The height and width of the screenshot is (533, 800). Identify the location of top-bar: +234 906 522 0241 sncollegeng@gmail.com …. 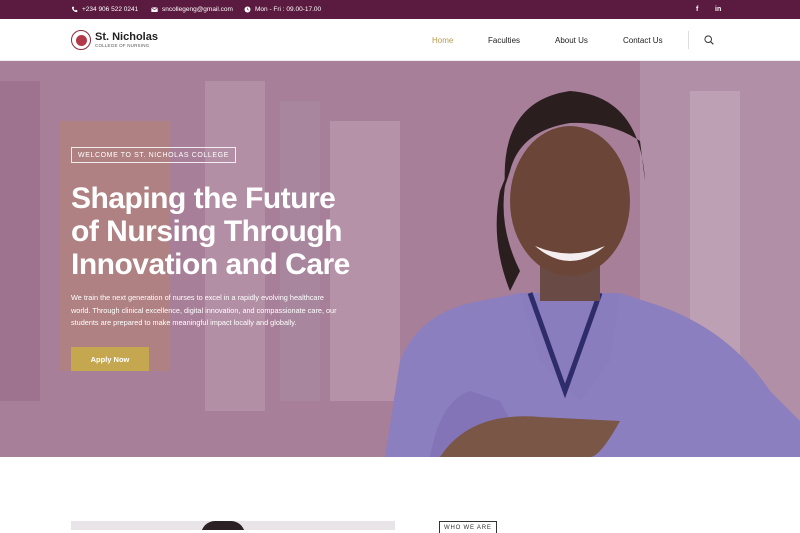
(400, 9).